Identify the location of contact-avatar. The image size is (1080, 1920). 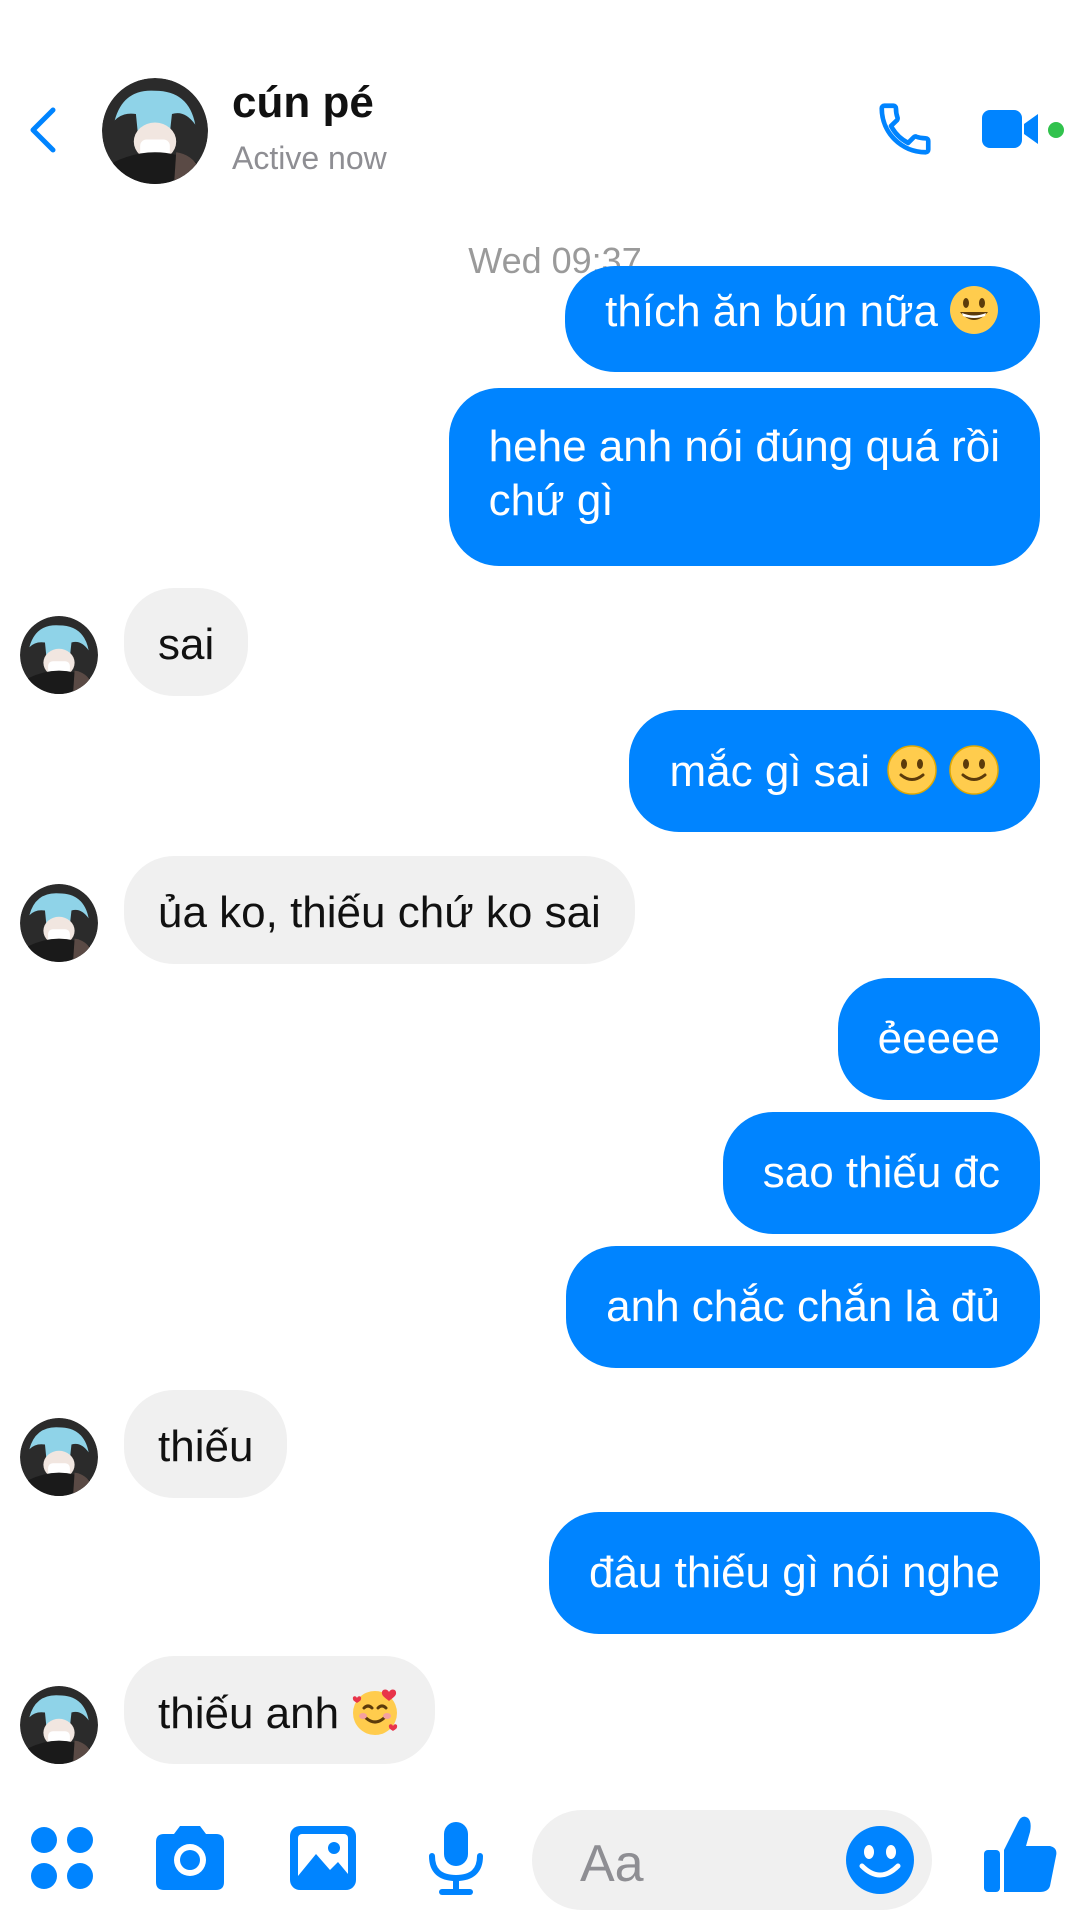
(155, 131).